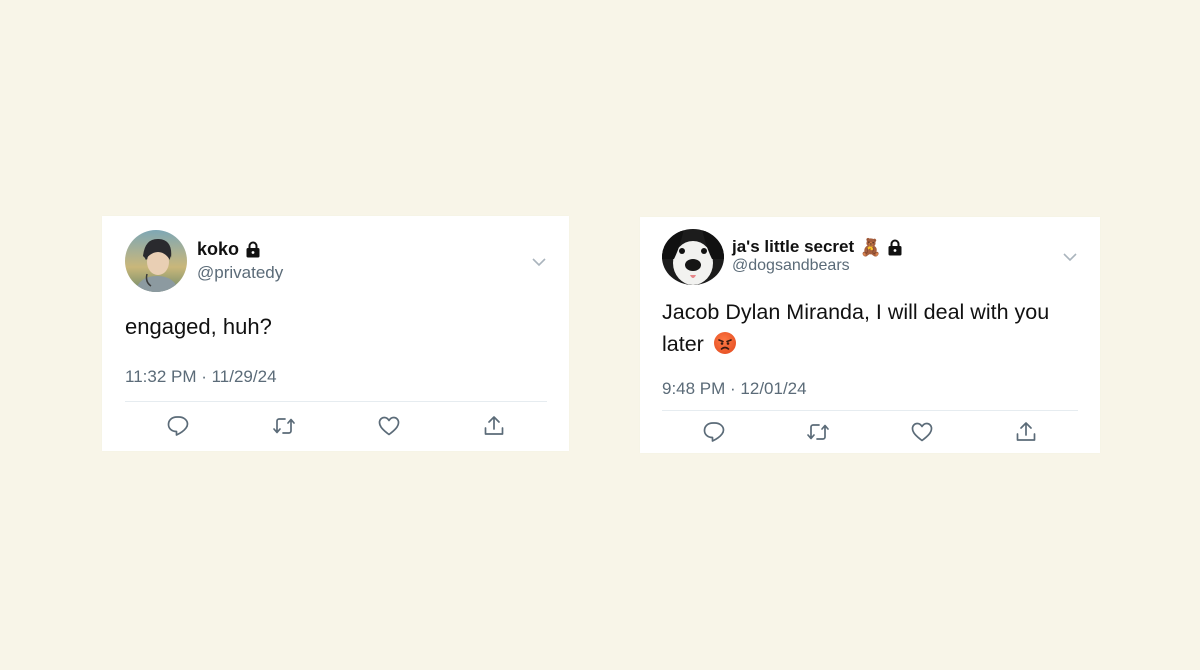  What do you see at coordinates (218, 249) in the screenshot?
I see `display-name-text: koko` at bounding box center [218, 249].